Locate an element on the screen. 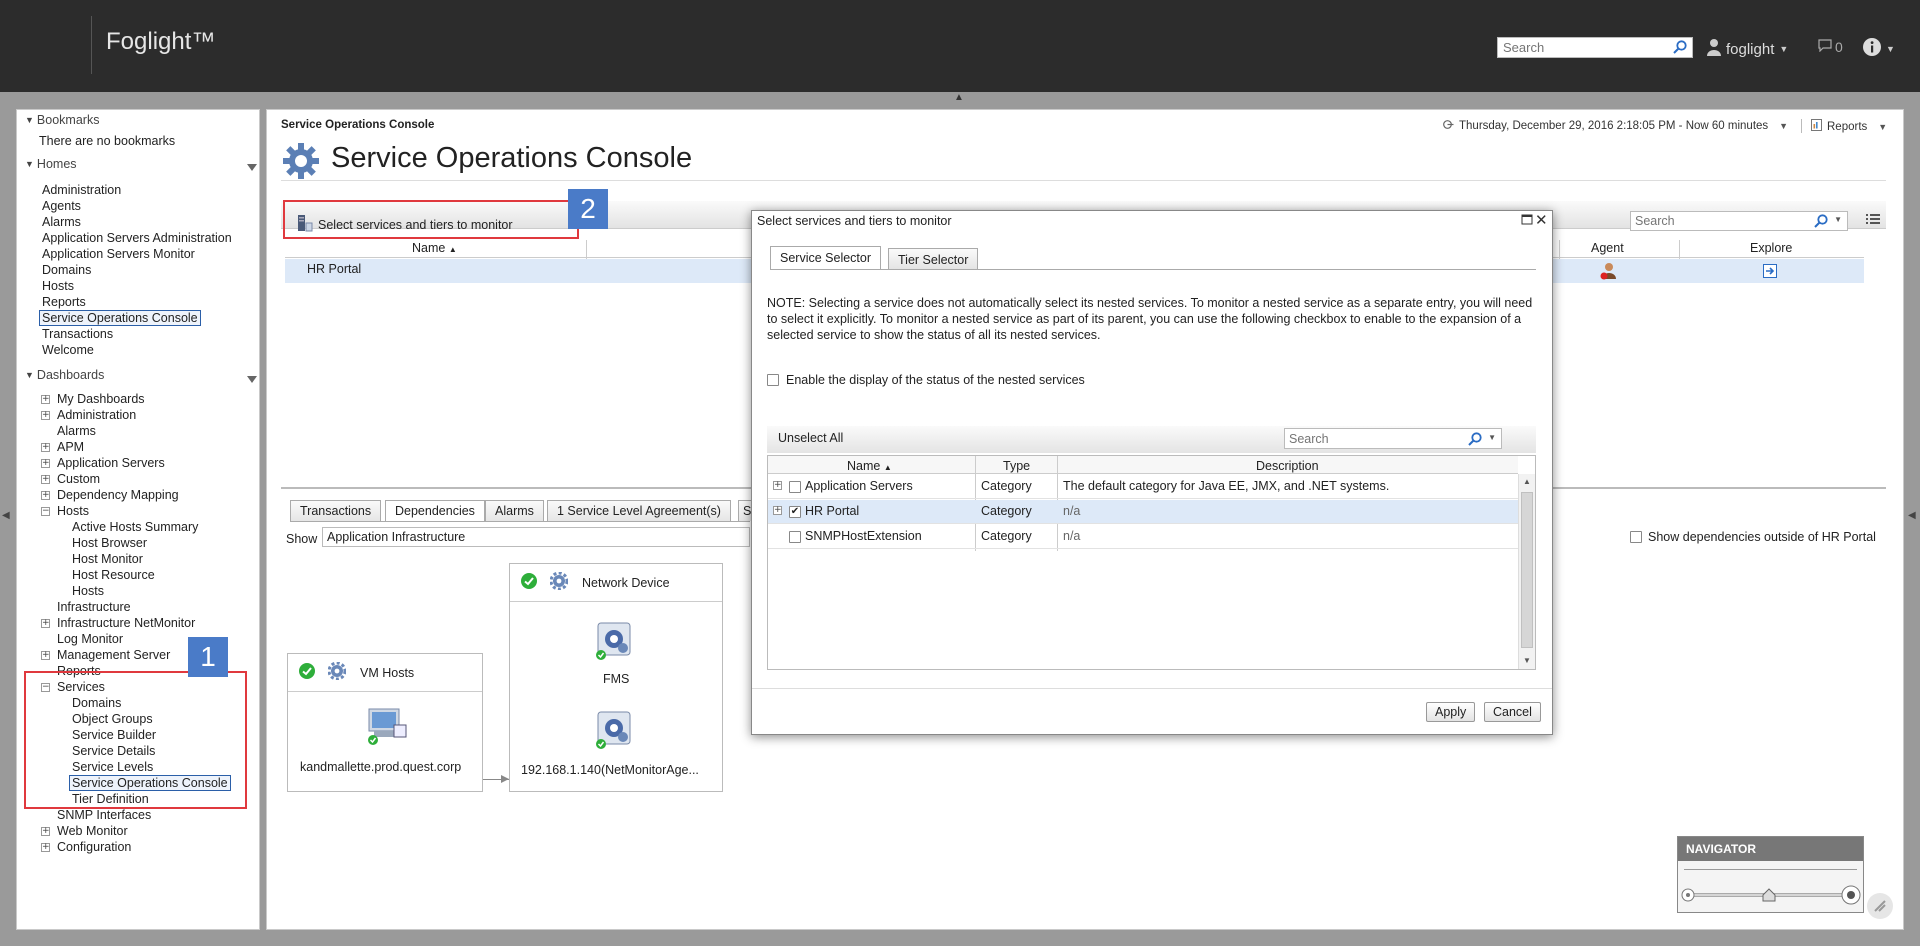 The height and width of the screenshot is (946, 1920). collapse-icon: − is located at coordinates (45, 511).